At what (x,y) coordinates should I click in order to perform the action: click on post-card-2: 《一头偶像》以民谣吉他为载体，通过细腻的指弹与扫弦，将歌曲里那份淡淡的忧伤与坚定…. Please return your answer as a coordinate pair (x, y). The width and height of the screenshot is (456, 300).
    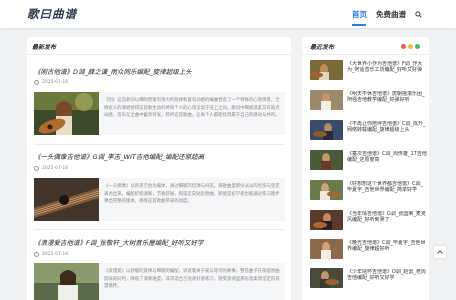
    Looking at the image, I should click on (159, 199).